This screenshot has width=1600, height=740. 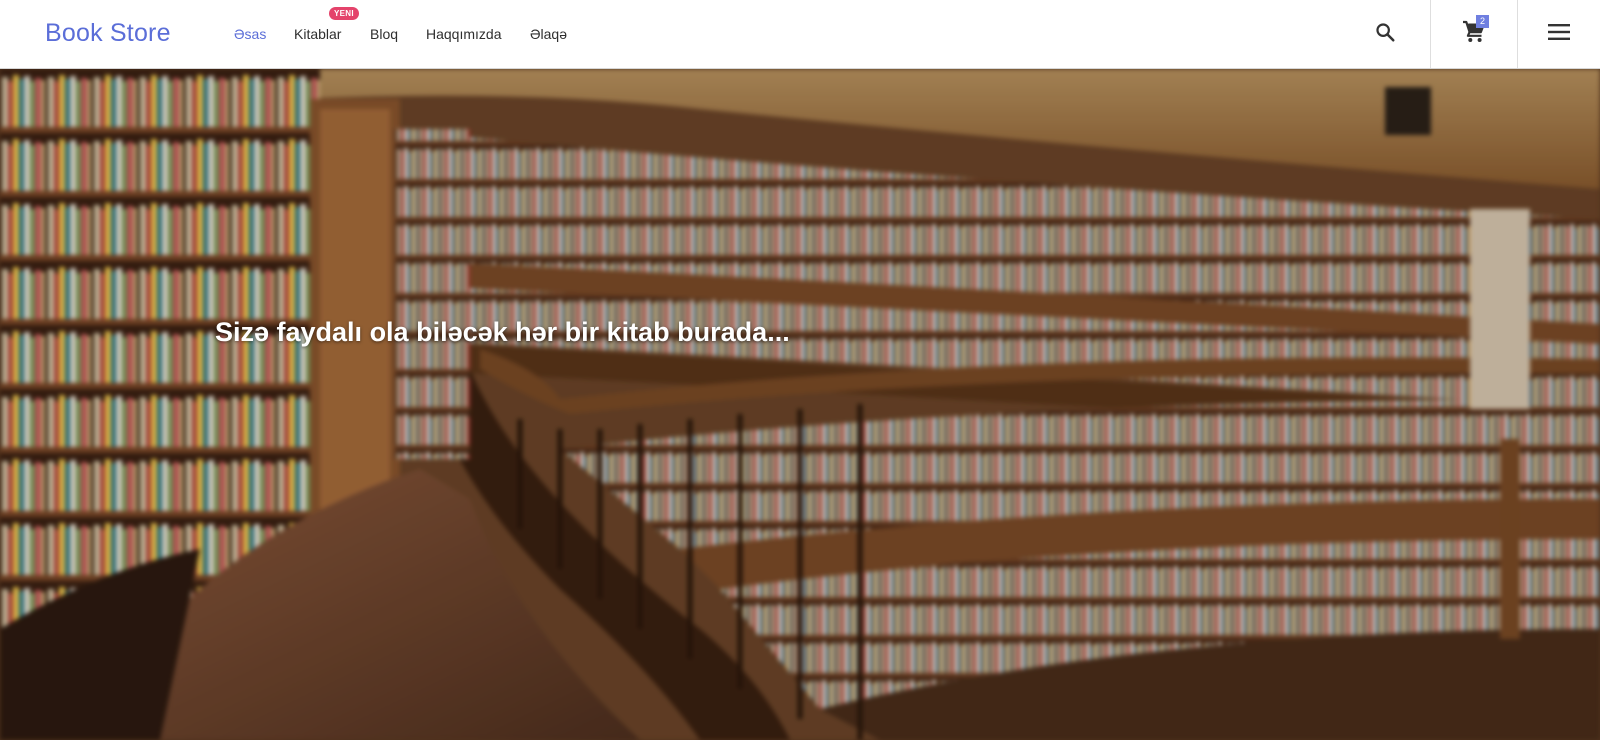 I want to click on nav-item-contact: Əlaqə, so click(x=548, y=34).